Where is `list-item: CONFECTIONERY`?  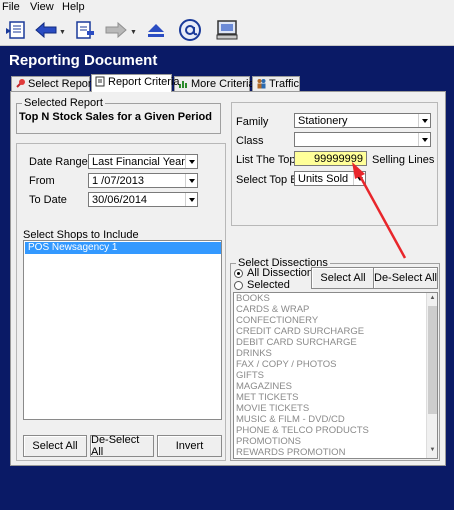
list-item: CONFECTIONERY is located at coordinates (330, 320).